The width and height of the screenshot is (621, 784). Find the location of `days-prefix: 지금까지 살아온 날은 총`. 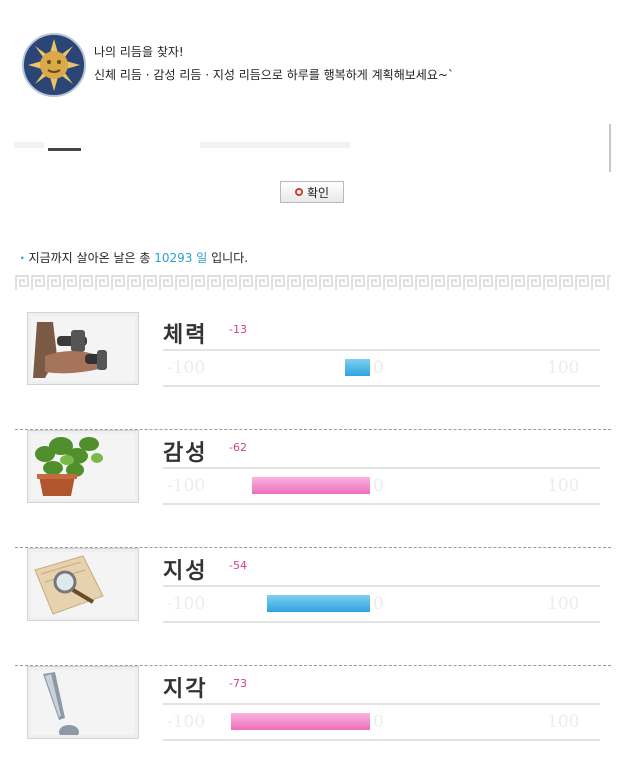

days-prefix: 지금까지 살아온 날은 총 is located at coordinates (89, 258).